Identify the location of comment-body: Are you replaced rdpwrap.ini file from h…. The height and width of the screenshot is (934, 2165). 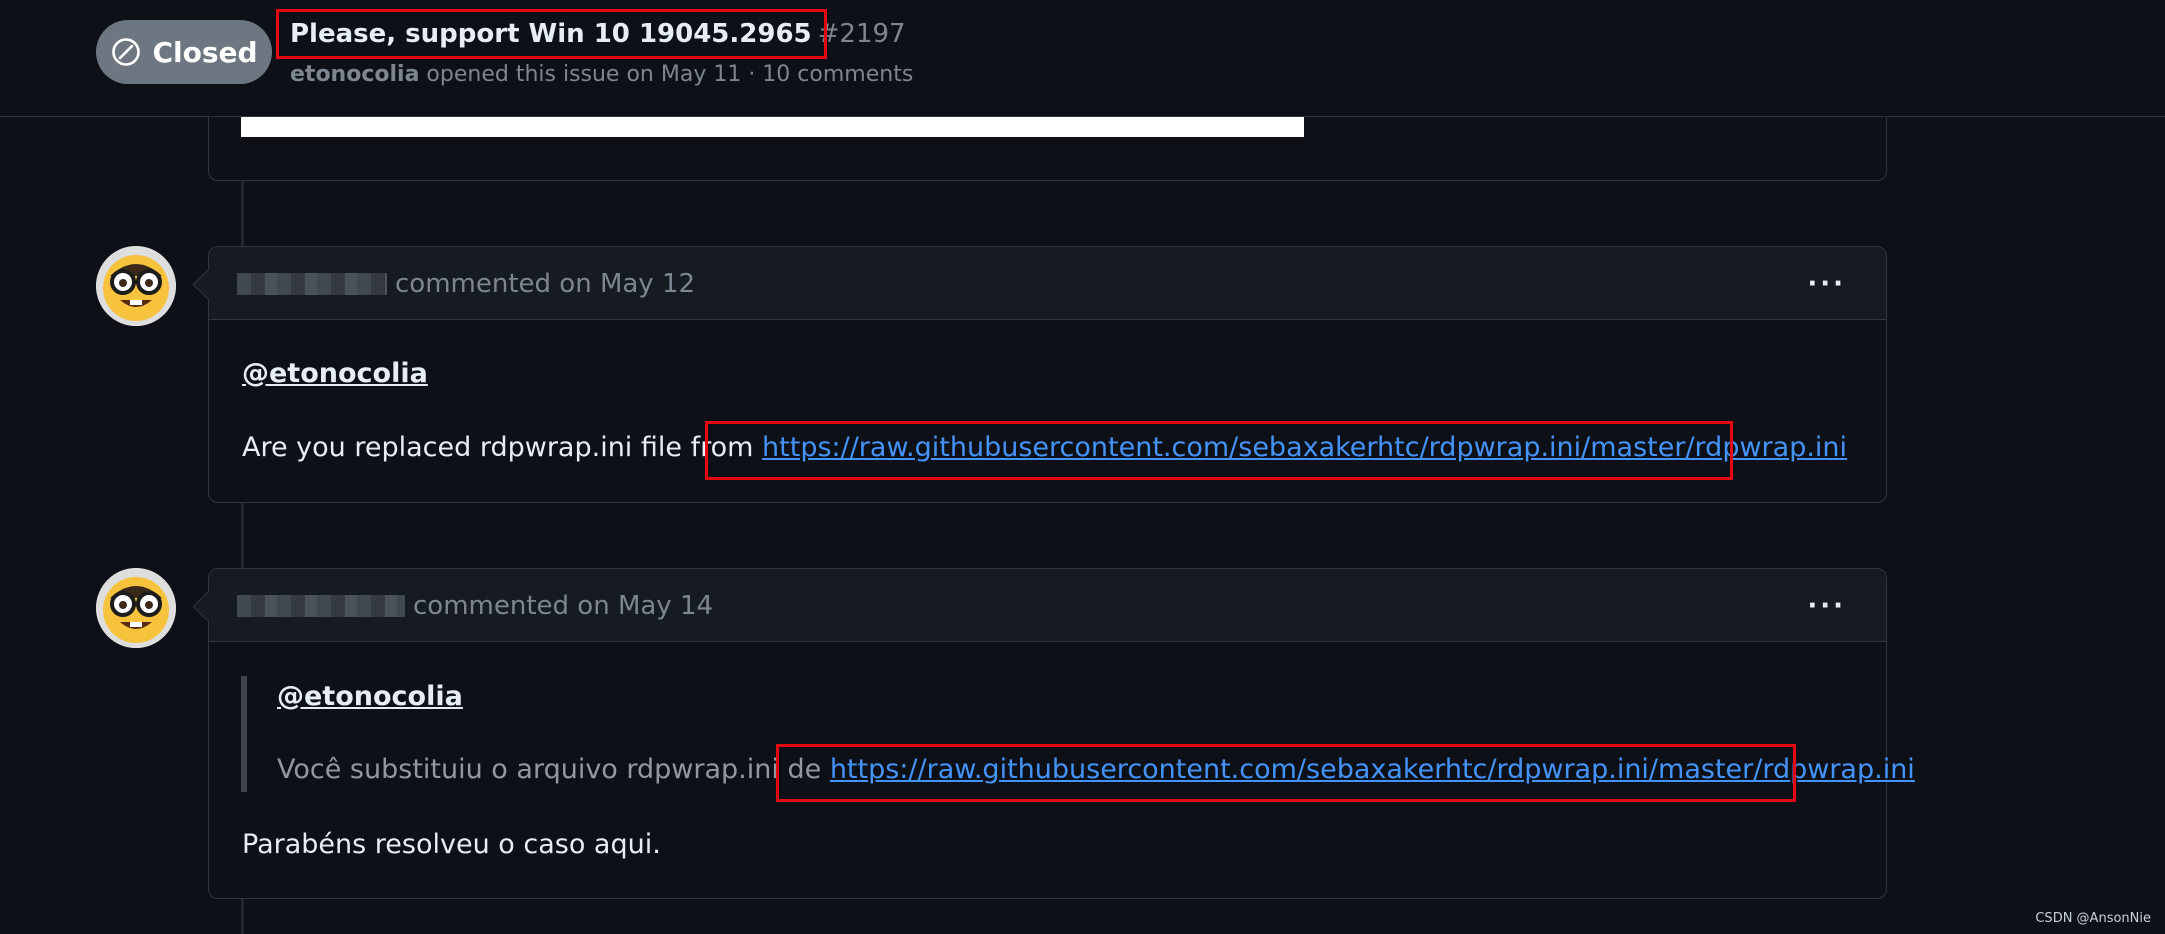
(1044, 447).